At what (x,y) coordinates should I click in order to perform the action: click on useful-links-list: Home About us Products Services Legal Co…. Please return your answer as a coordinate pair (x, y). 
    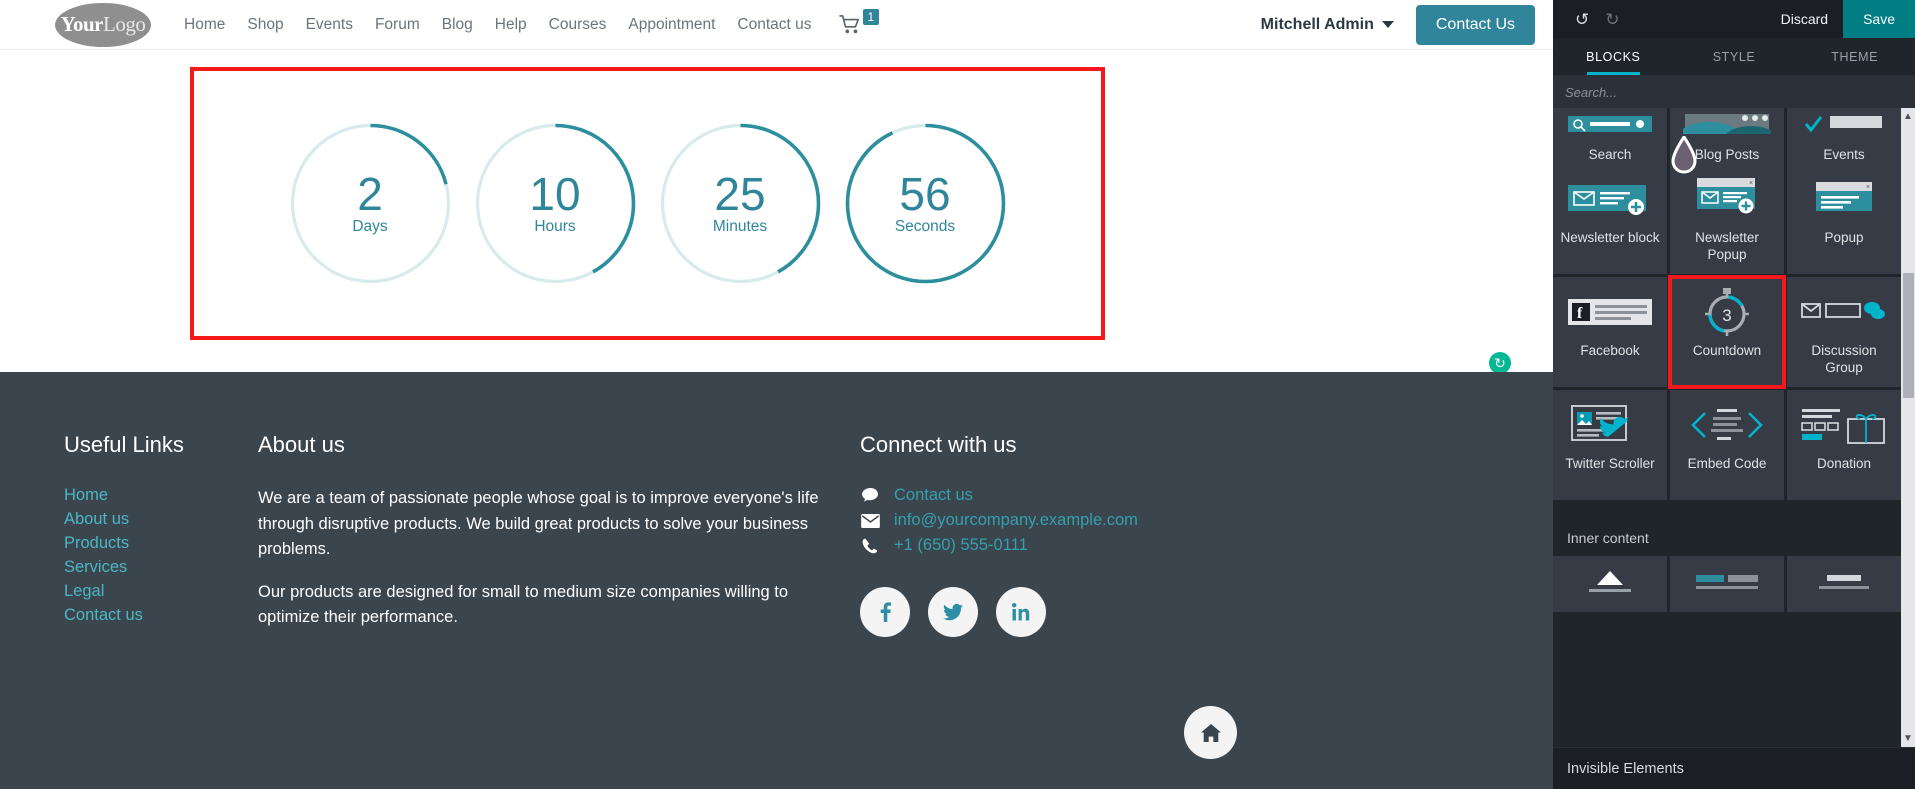
    Looking at the image, I should click on (161, 555).